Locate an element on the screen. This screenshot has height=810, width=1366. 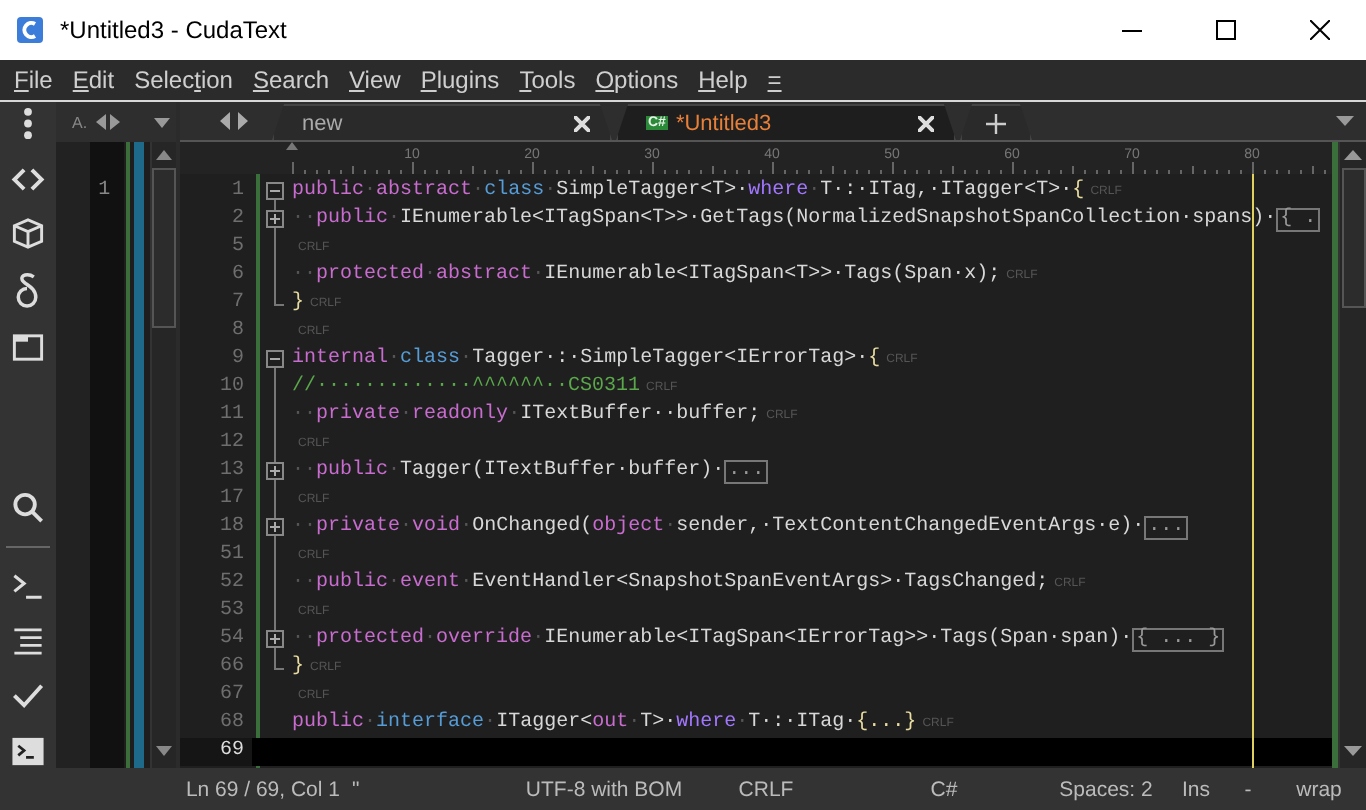
code-text: ··public·event·EventHandler<SnapshotSpanEventArgs>·TagsChanged; is located at coordinates (670, 584).